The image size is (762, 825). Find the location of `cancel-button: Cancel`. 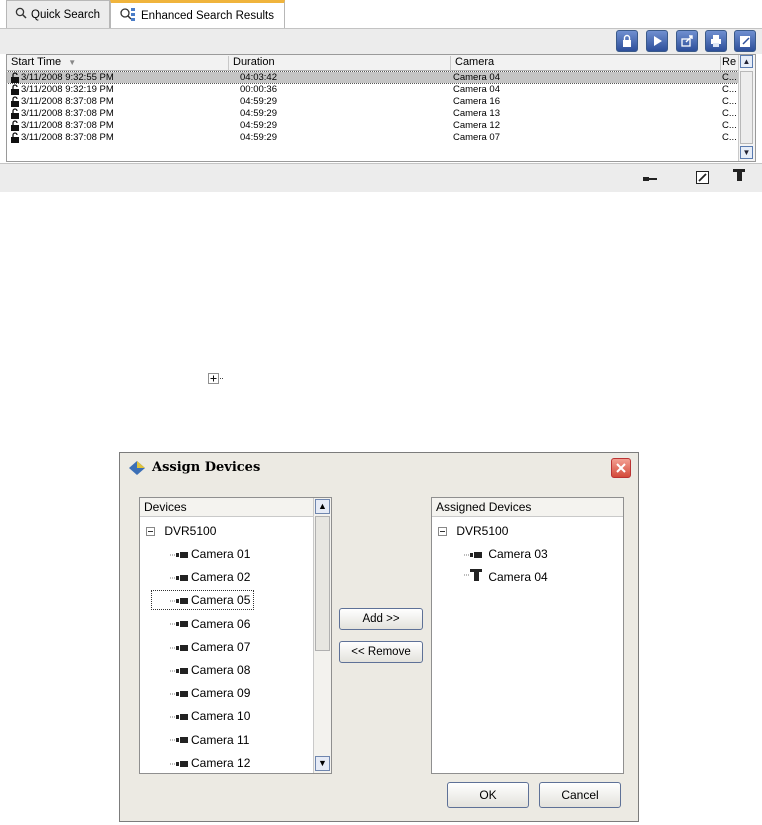

cancel-button: Cancel is located at coordinates (580, 795).